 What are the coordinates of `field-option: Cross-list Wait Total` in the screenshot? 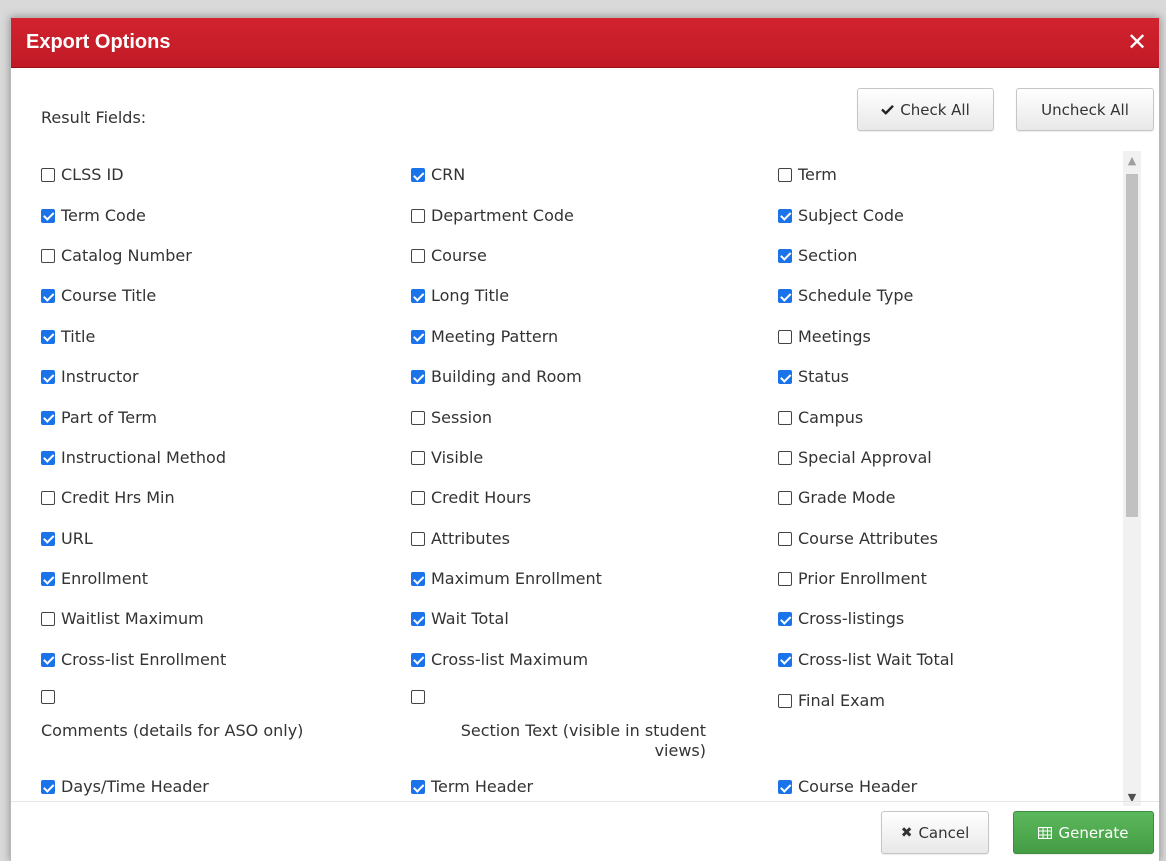 It's located at (866, 660).